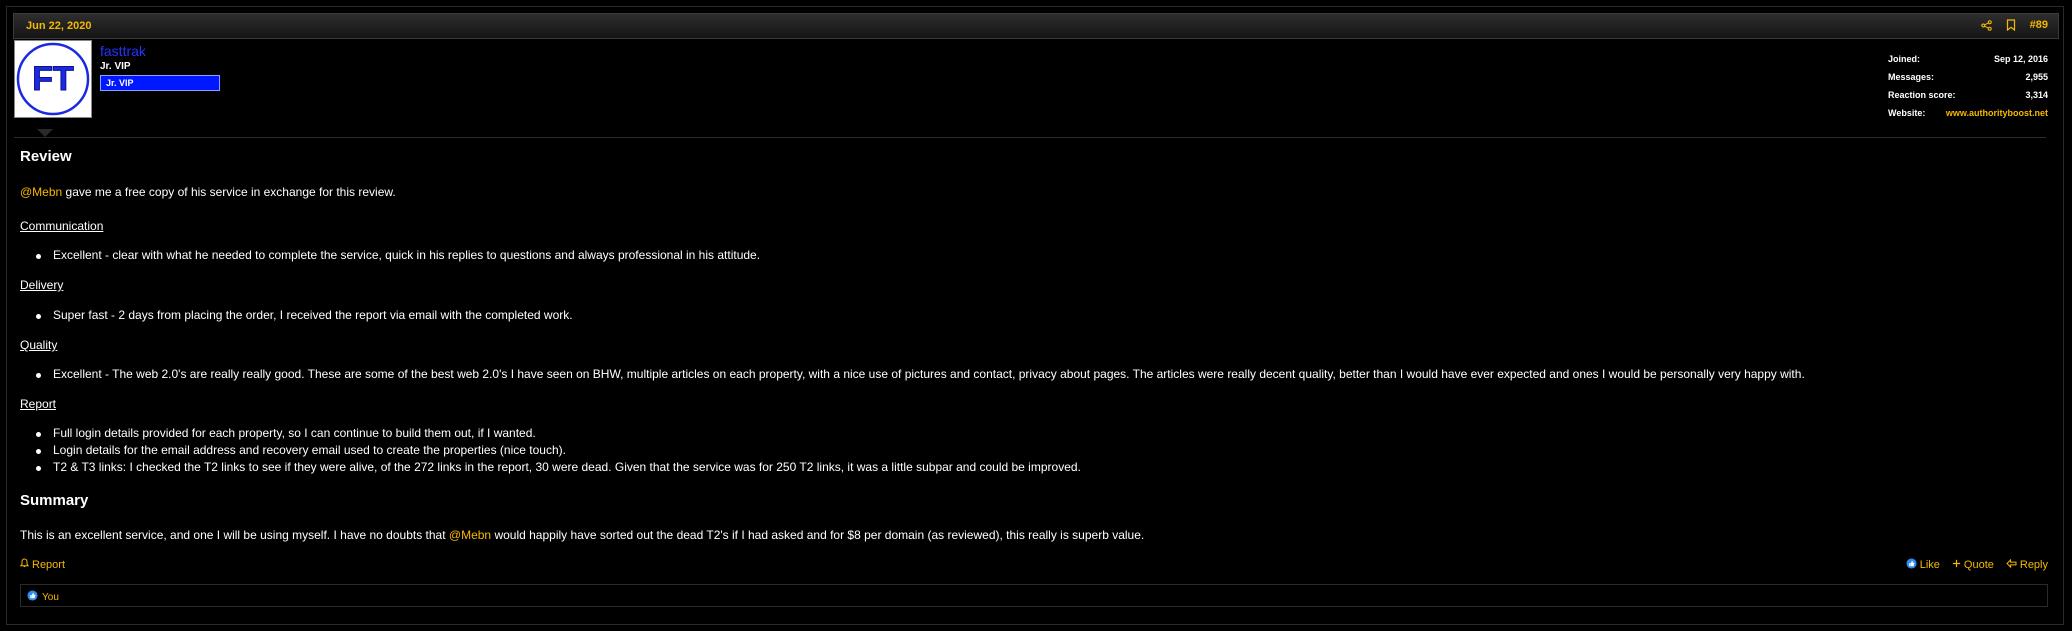 Image resolution: width=2072 pixels, height=631 pixels. Describe the element at coordinates (1968, 59) in the screenshot. I see `stat-joined: Joined: Sep 12, 2016` at that location.